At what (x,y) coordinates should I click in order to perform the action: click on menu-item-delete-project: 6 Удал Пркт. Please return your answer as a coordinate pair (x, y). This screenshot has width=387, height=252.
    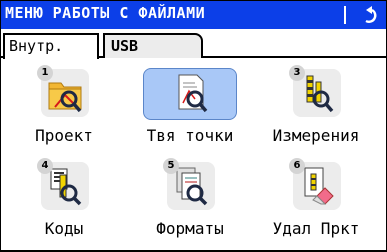
    Looking at the image, I should click on (316, 203).